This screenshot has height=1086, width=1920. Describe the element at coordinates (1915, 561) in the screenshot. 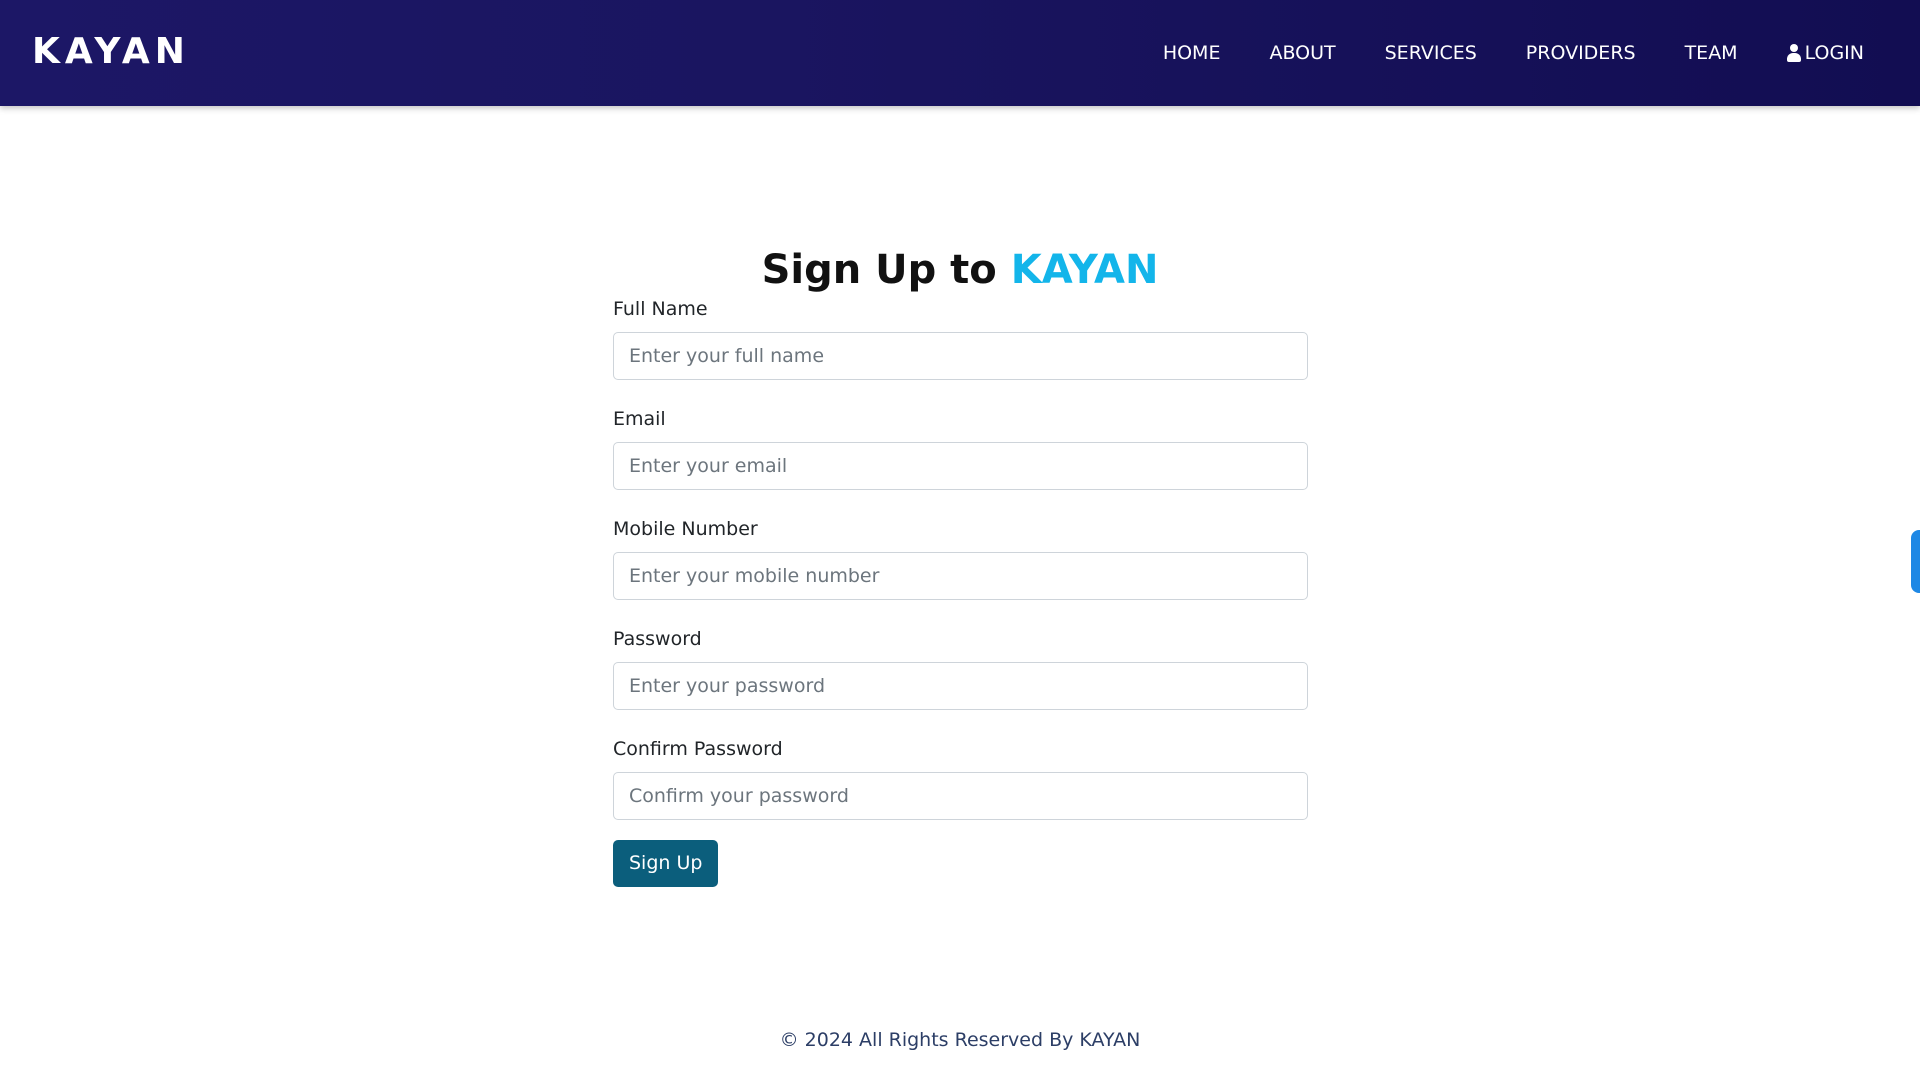

I see `side-feedback-tab` at that location.